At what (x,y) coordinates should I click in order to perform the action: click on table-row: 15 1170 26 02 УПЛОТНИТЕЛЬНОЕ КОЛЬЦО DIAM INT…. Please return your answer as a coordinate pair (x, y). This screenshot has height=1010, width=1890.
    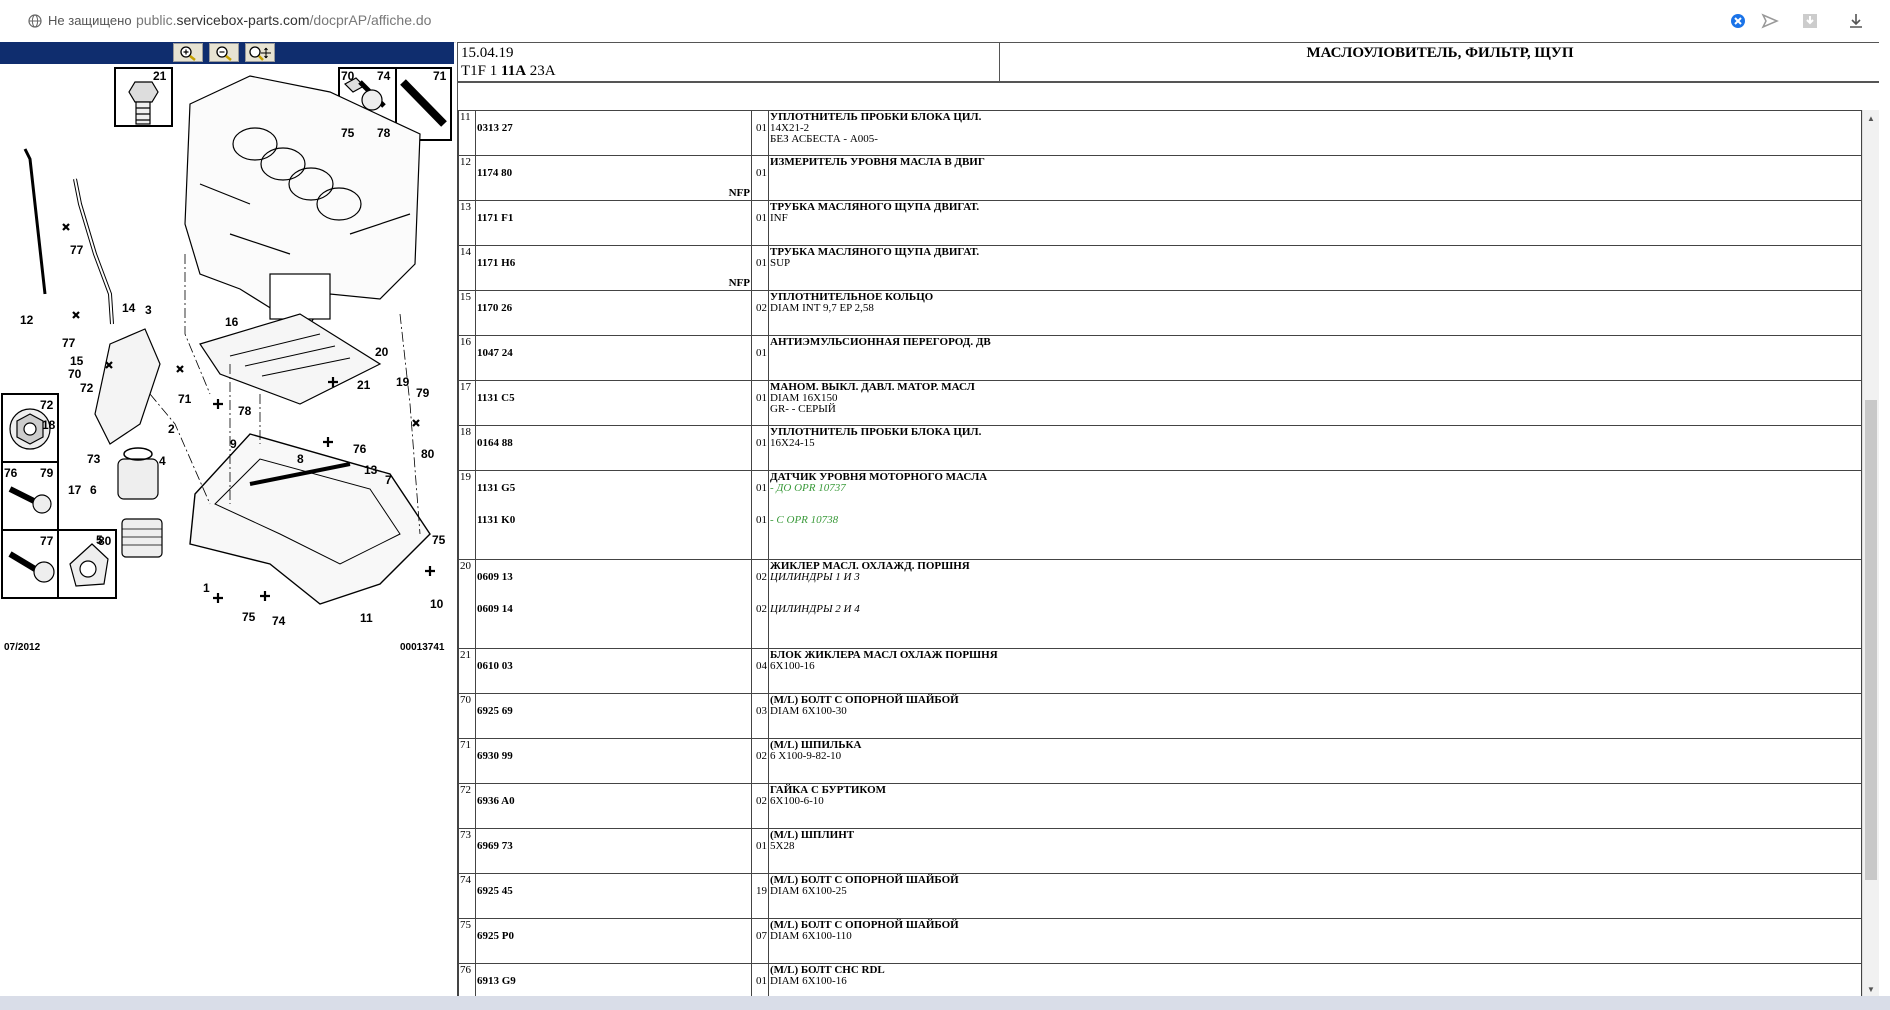
    Looking at the image, I should click on (1160, 313).